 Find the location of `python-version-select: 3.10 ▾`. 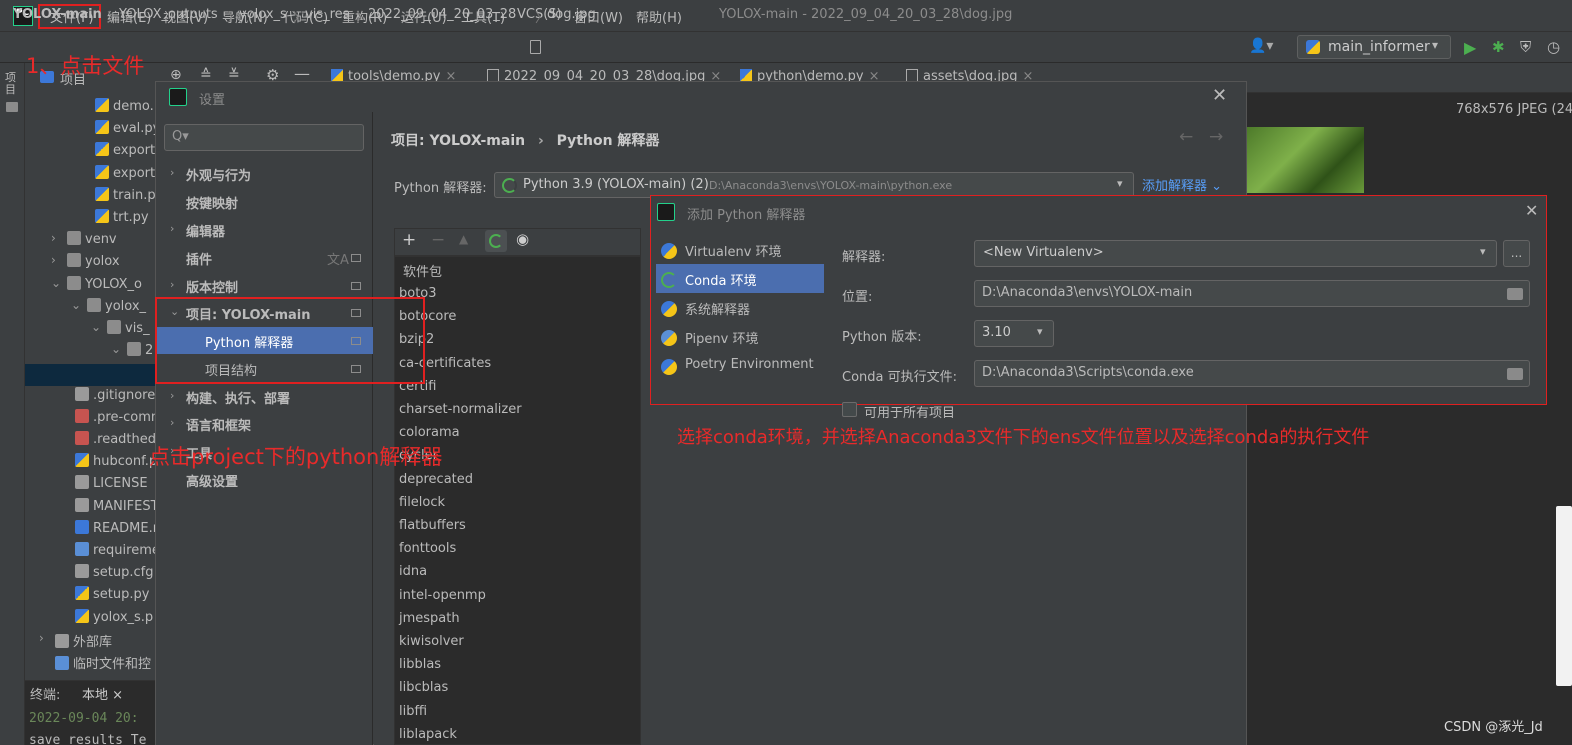

python-version-select: 3.10 ▾ is located at coordinates (1014, 333).